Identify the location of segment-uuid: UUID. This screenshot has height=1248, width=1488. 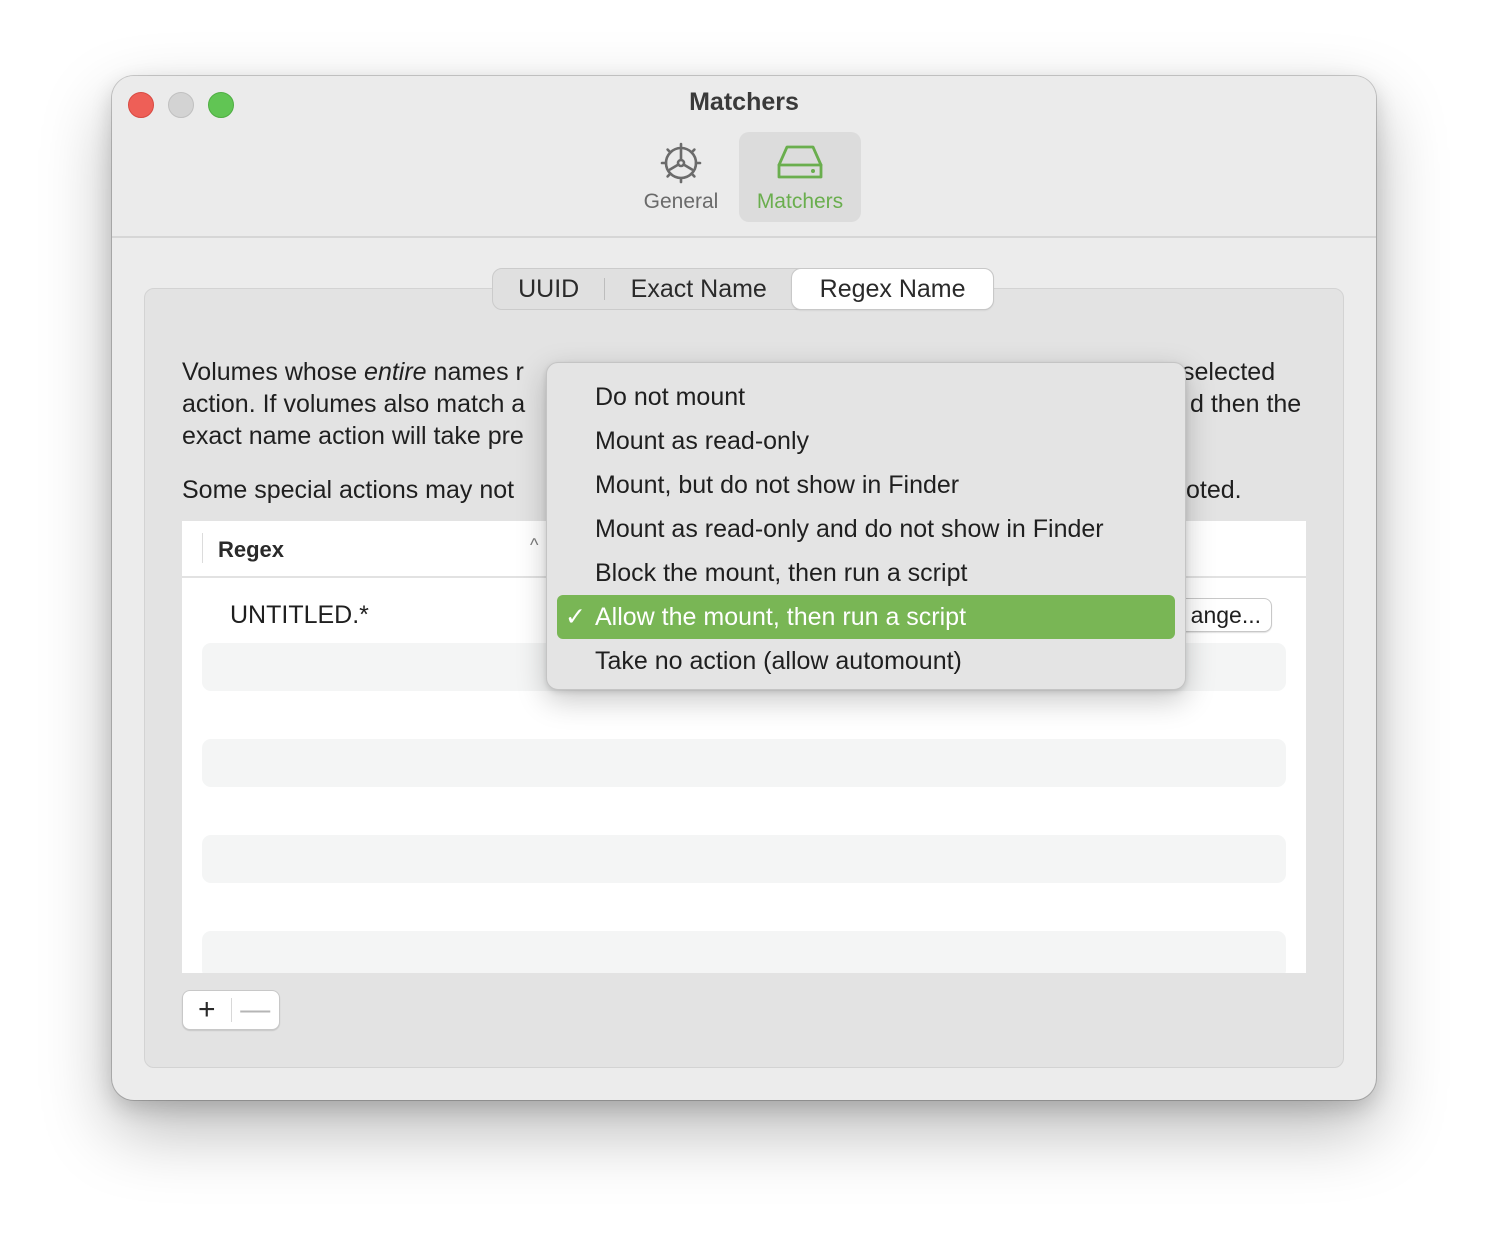
(548, 289).